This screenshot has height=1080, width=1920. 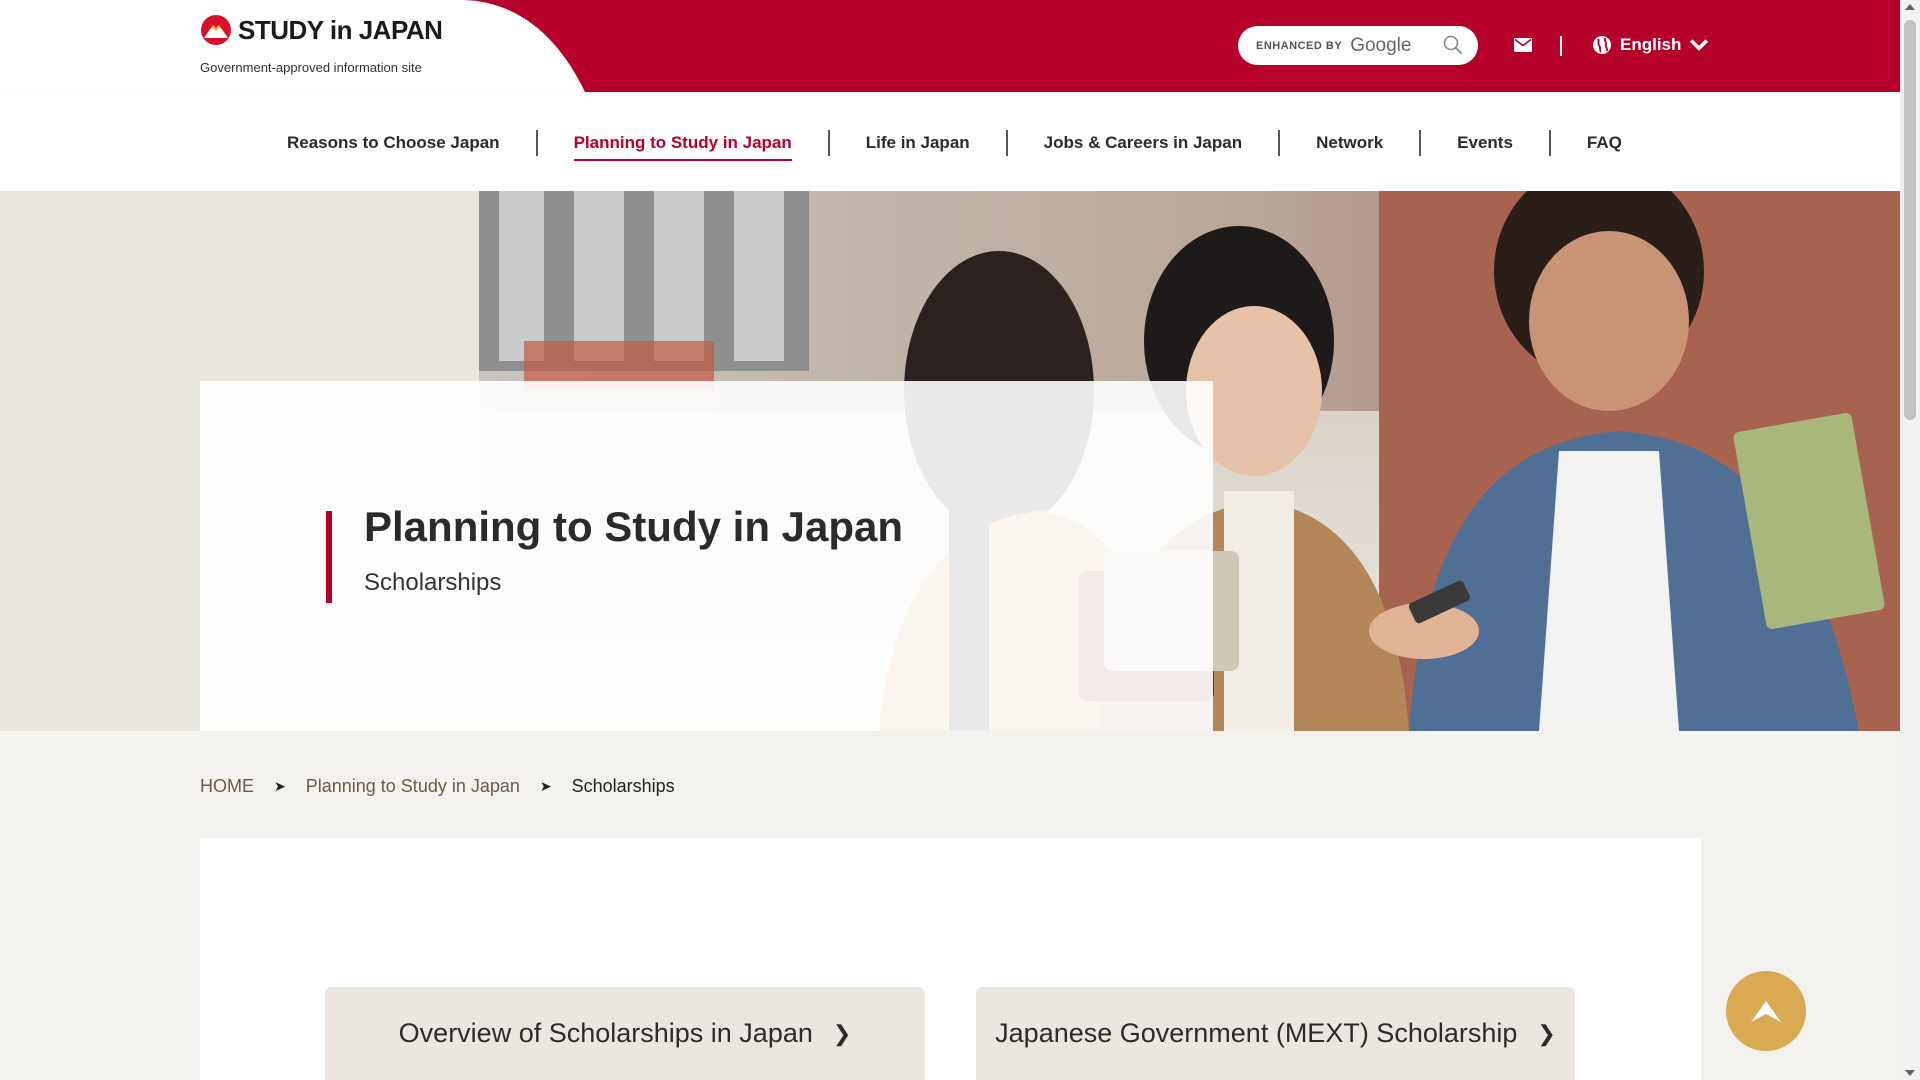 What do you see at coordinates (1299, 45) in the screenshot?
I see `search-enhanced-by-label: ENHANCED BY` at bounding box center [1299, 45].